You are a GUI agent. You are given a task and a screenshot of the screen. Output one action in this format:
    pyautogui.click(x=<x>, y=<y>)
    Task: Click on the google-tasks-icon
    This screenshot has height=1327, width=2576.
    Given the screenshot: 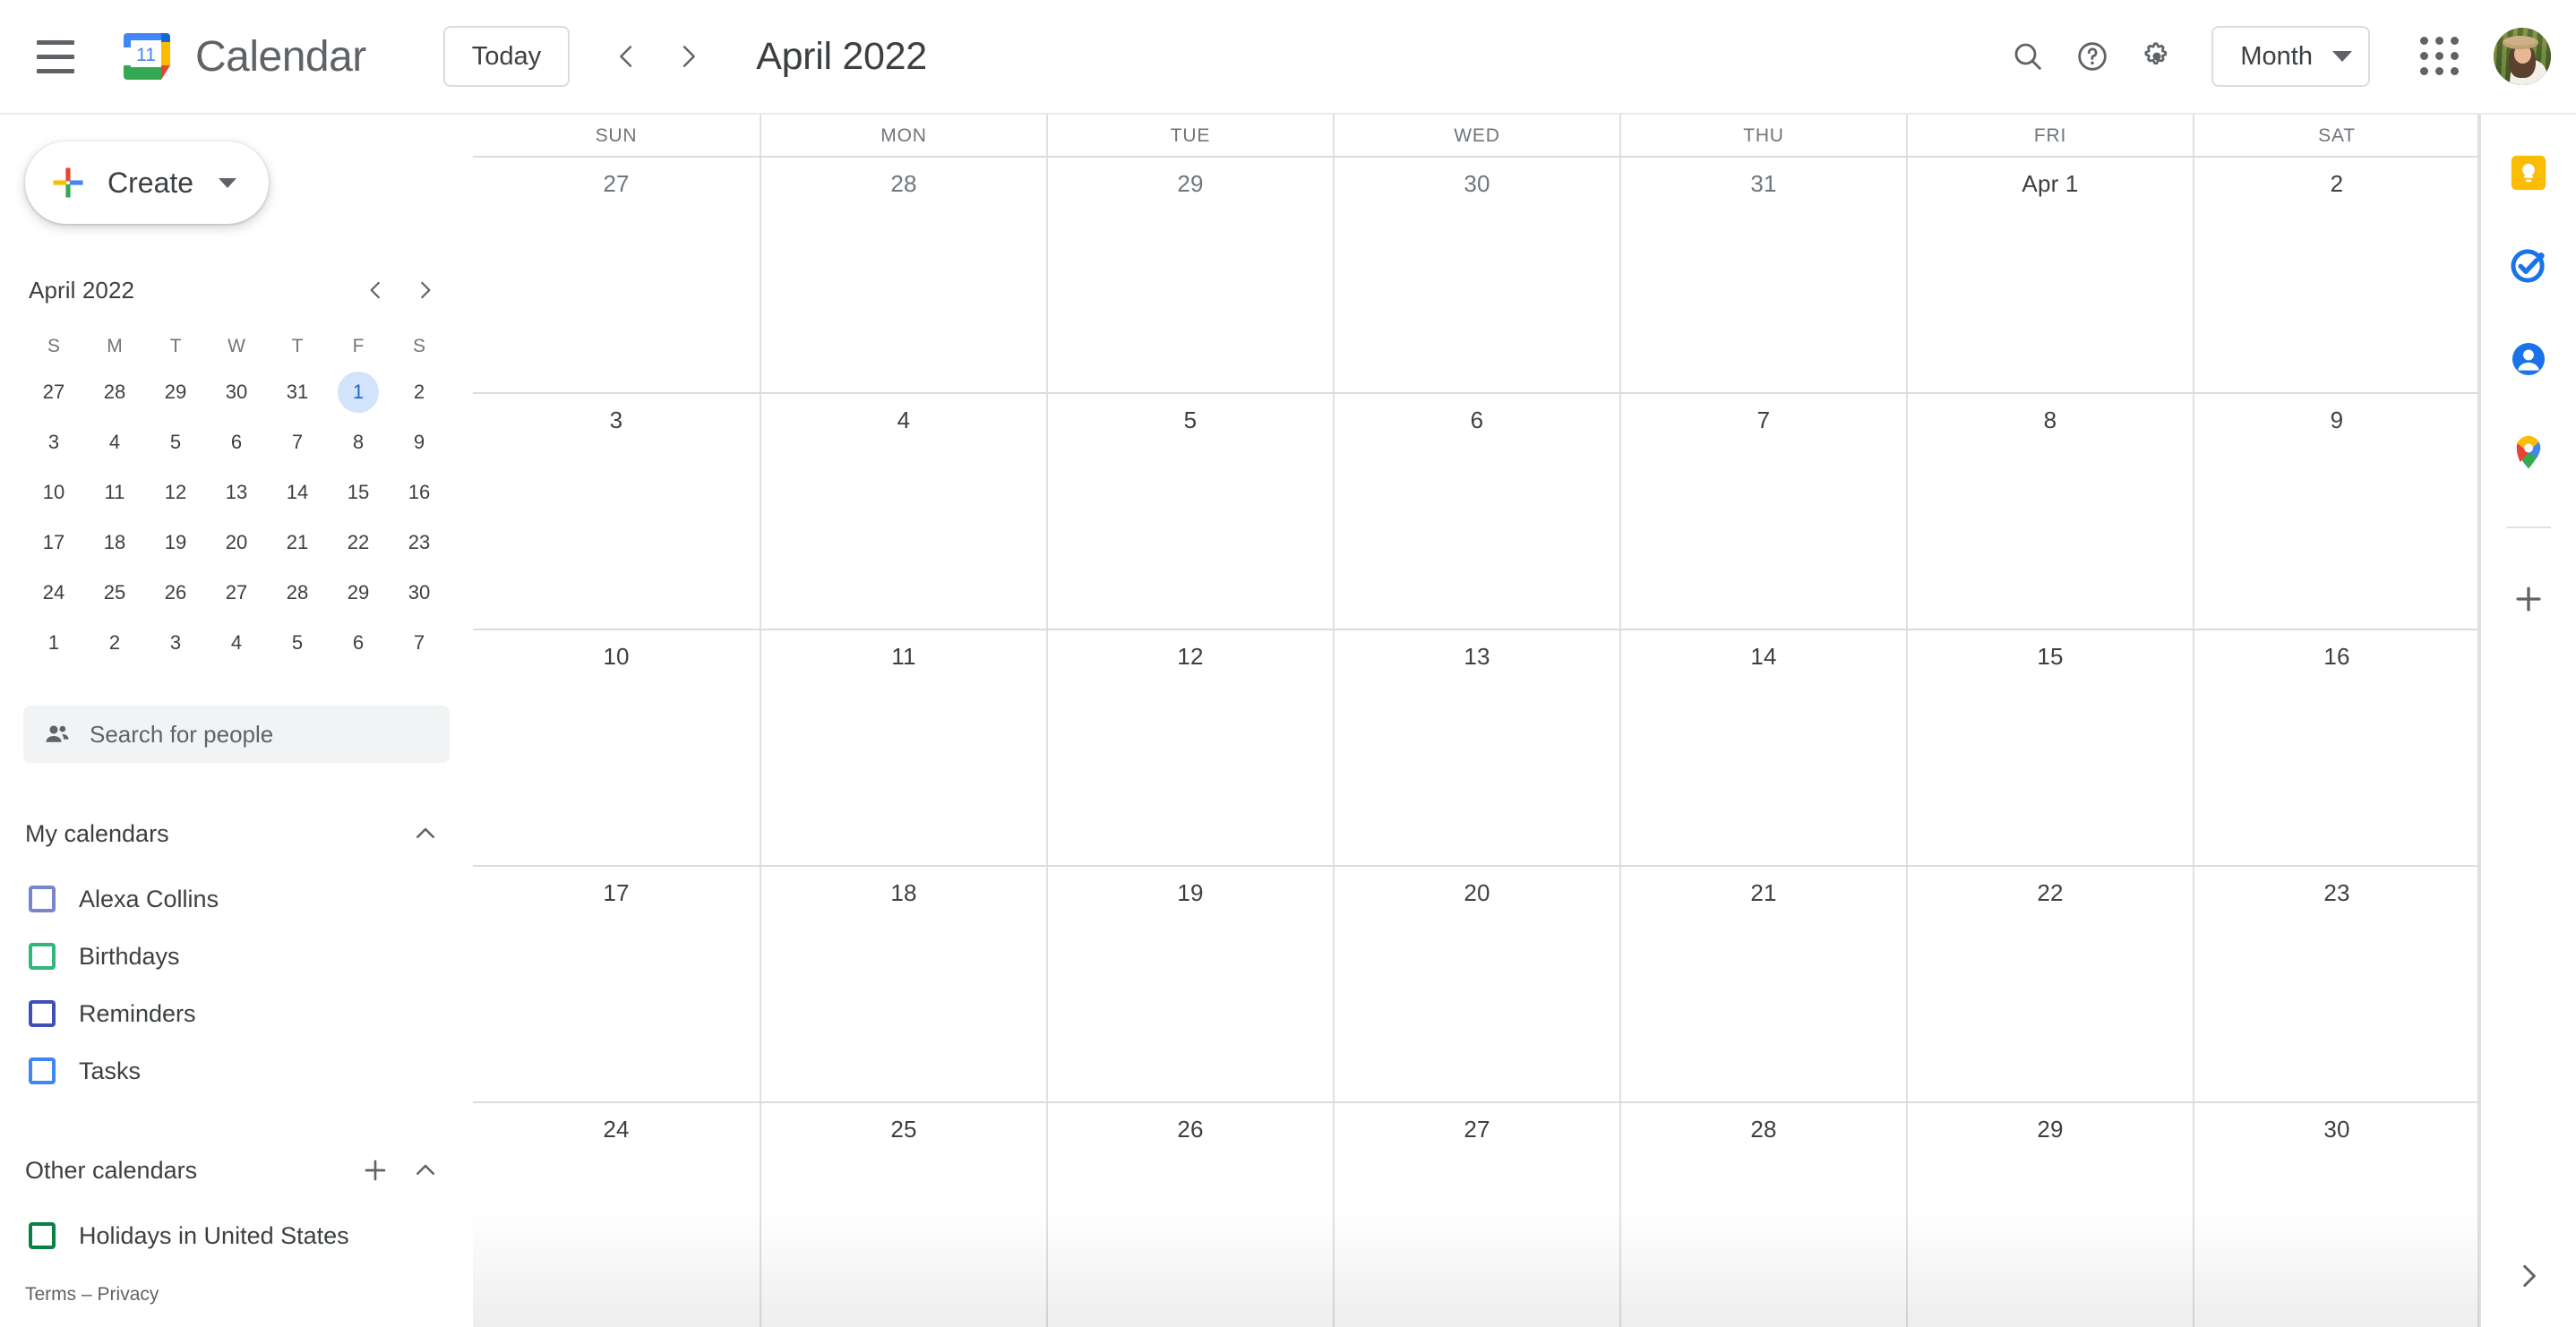 What is the action you would take?
    pyautogui.click(x=2528, y=266)
    